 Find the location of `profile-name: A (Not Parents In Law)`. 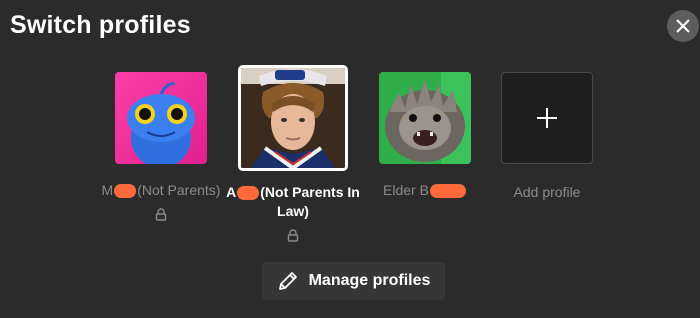

profile-name: A (Not Parents In Law) is located at coordinates (293, 201).